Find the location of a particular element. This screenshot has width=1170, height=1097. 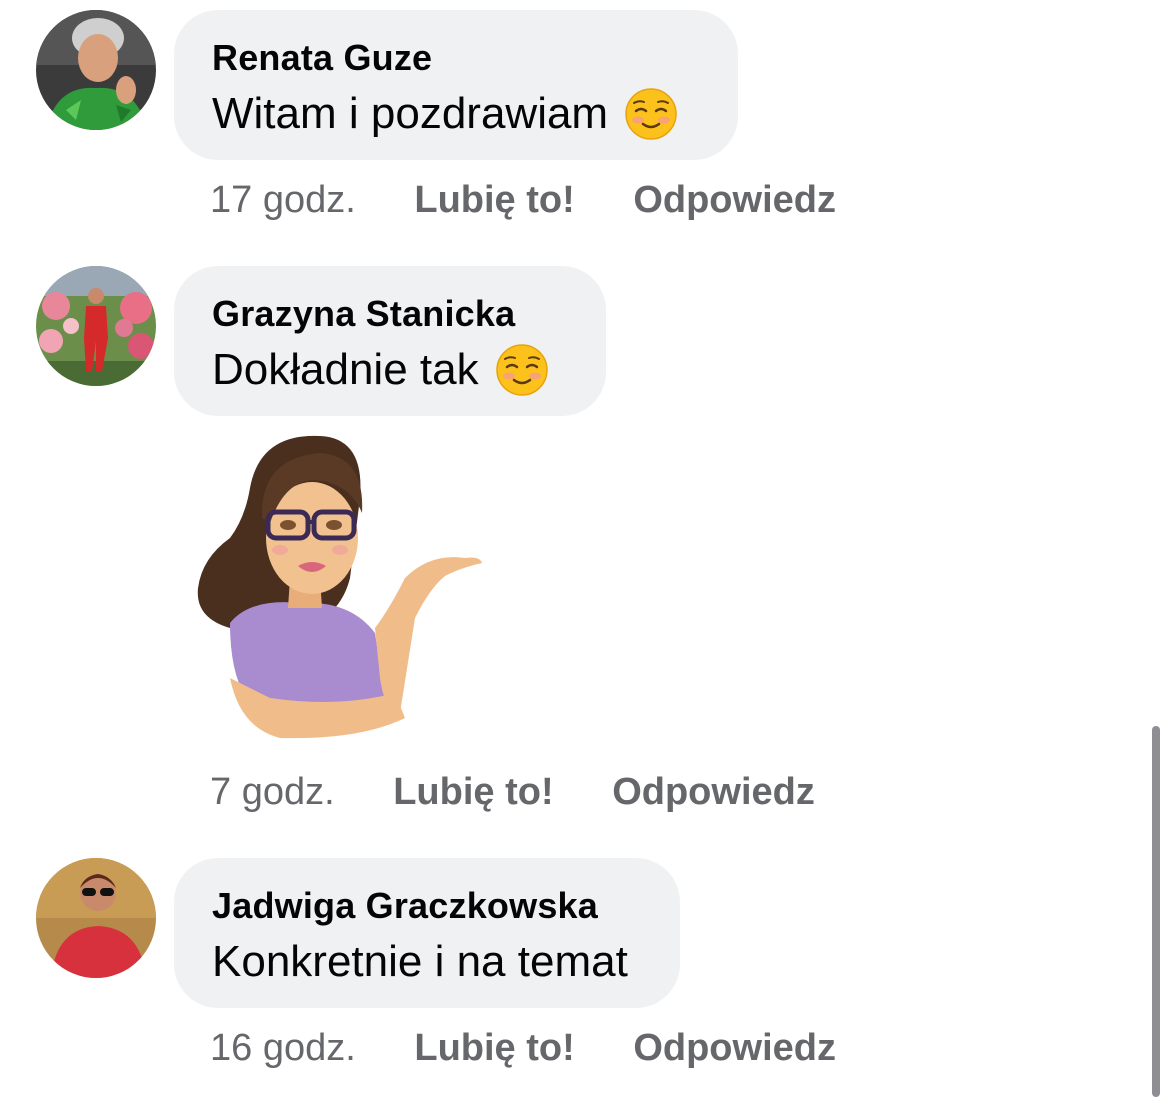

avatar-sticker is located at coordinates (340, 588).